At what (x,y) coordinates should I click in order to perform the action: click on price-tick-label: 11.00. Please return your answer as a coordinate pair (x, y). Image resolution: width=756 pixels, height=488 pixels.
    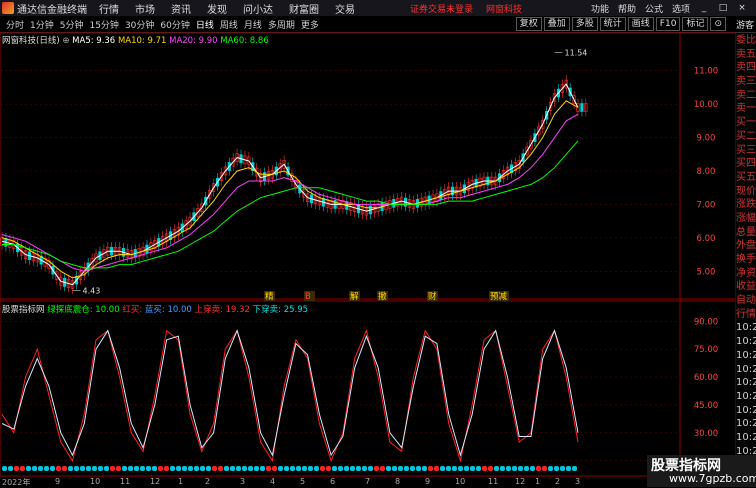
    Looking at the image, I should click on (706, 72).